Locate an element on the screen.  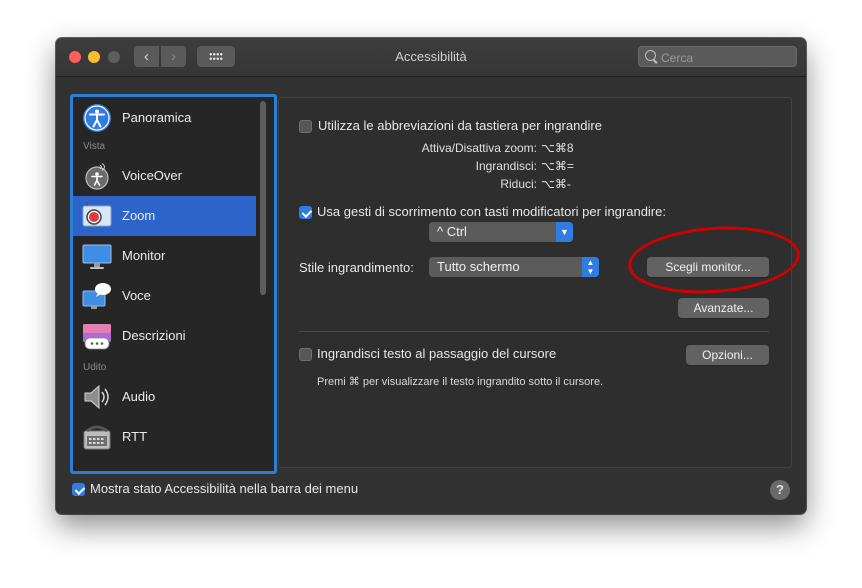
shortcut-key: Ingrandisci: is located at coordinates (506, 166).